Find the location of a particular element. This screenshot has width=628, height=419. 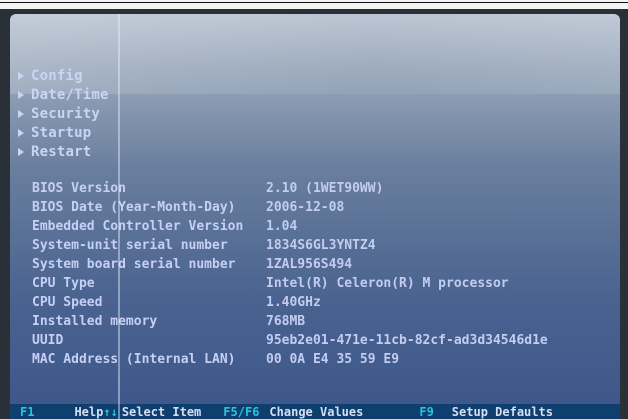

info-row-system-board-serial: System board serial number 1ZAL956S494 is located at coordinates (290, 264).